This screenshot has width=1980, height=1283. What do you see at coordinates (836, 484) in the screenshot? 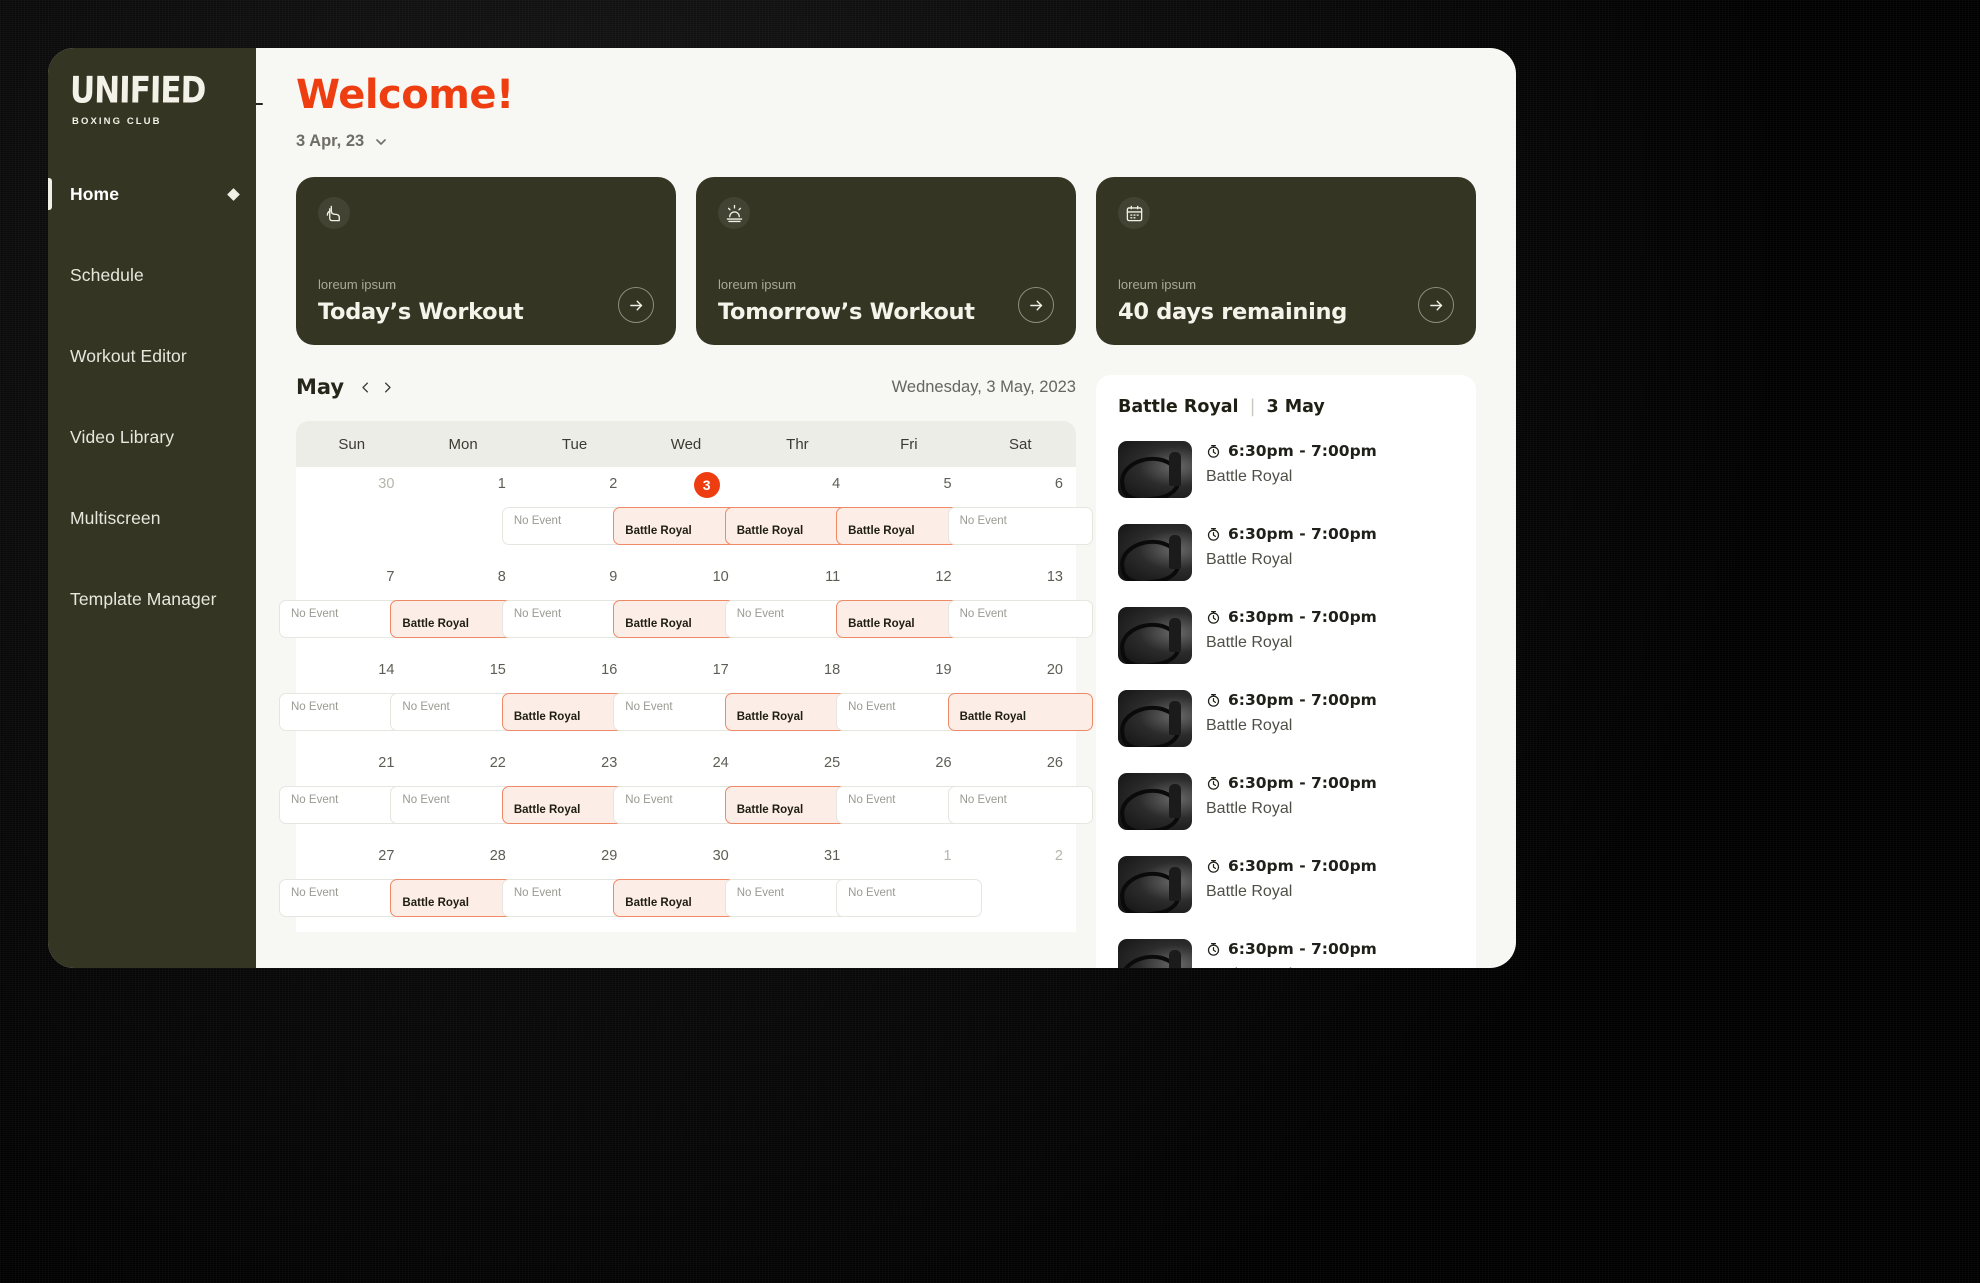
I see `calendar-day-number: 4` at bounding box center [836, 484].